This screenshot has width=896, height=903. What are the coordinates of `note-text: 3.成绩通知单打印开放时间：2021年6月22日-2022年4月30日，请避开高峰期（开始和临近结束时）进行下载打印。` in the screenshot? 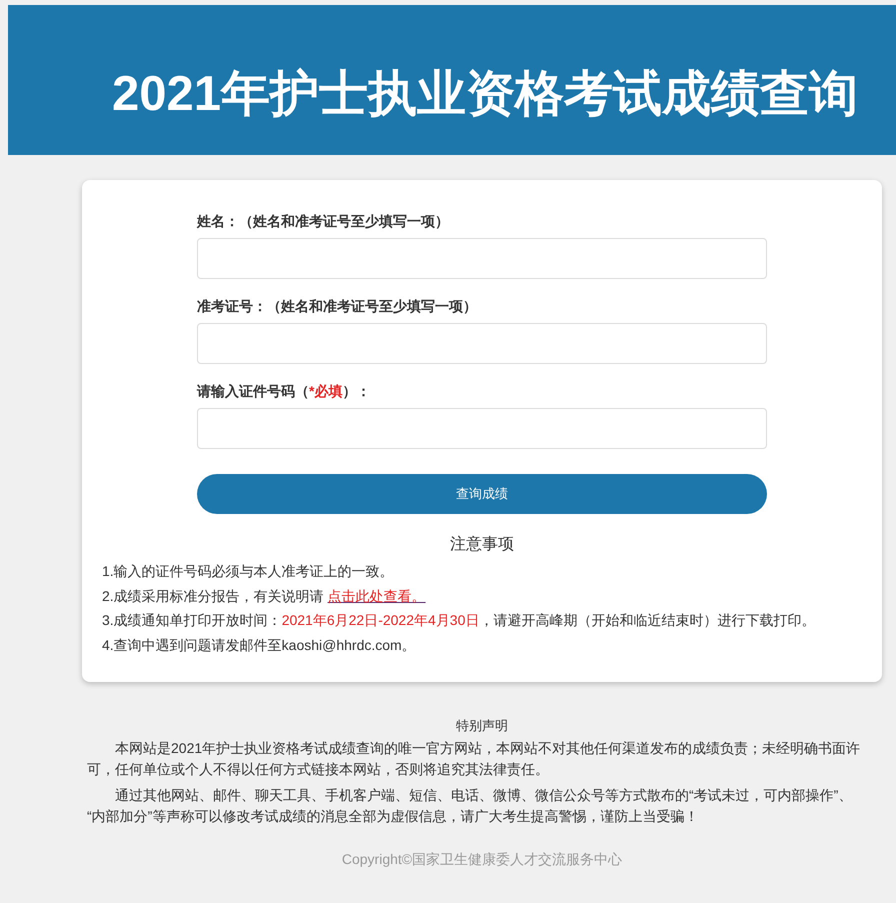 It's located at (459, 620).